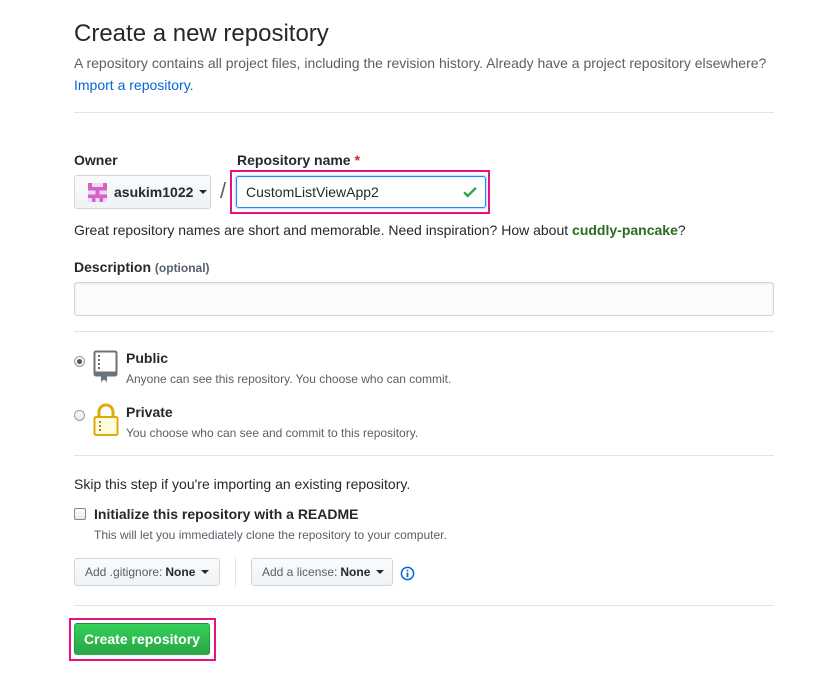 The image size is (834, 680). I want to click on repo-name-label: Repository name *, so click(298, 160).